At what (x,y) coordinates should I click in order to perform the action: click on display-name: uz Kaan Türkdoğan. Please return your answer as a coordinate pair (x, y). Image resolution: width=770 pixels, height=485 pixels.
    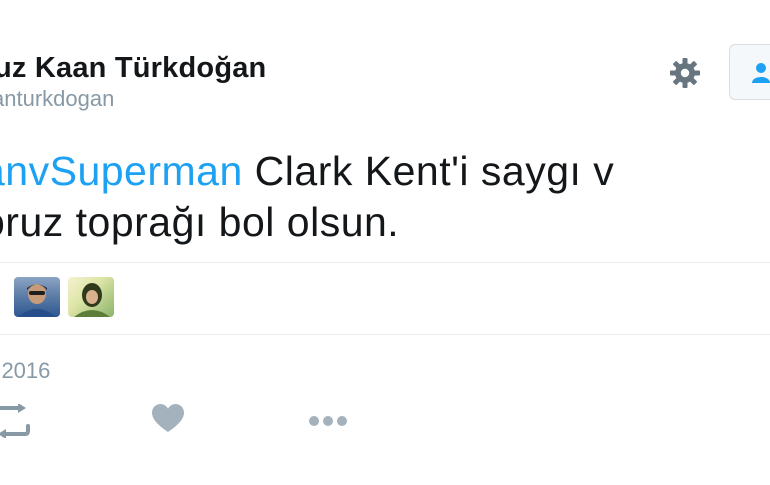
    Looking at the image, I should click on (133, 68).